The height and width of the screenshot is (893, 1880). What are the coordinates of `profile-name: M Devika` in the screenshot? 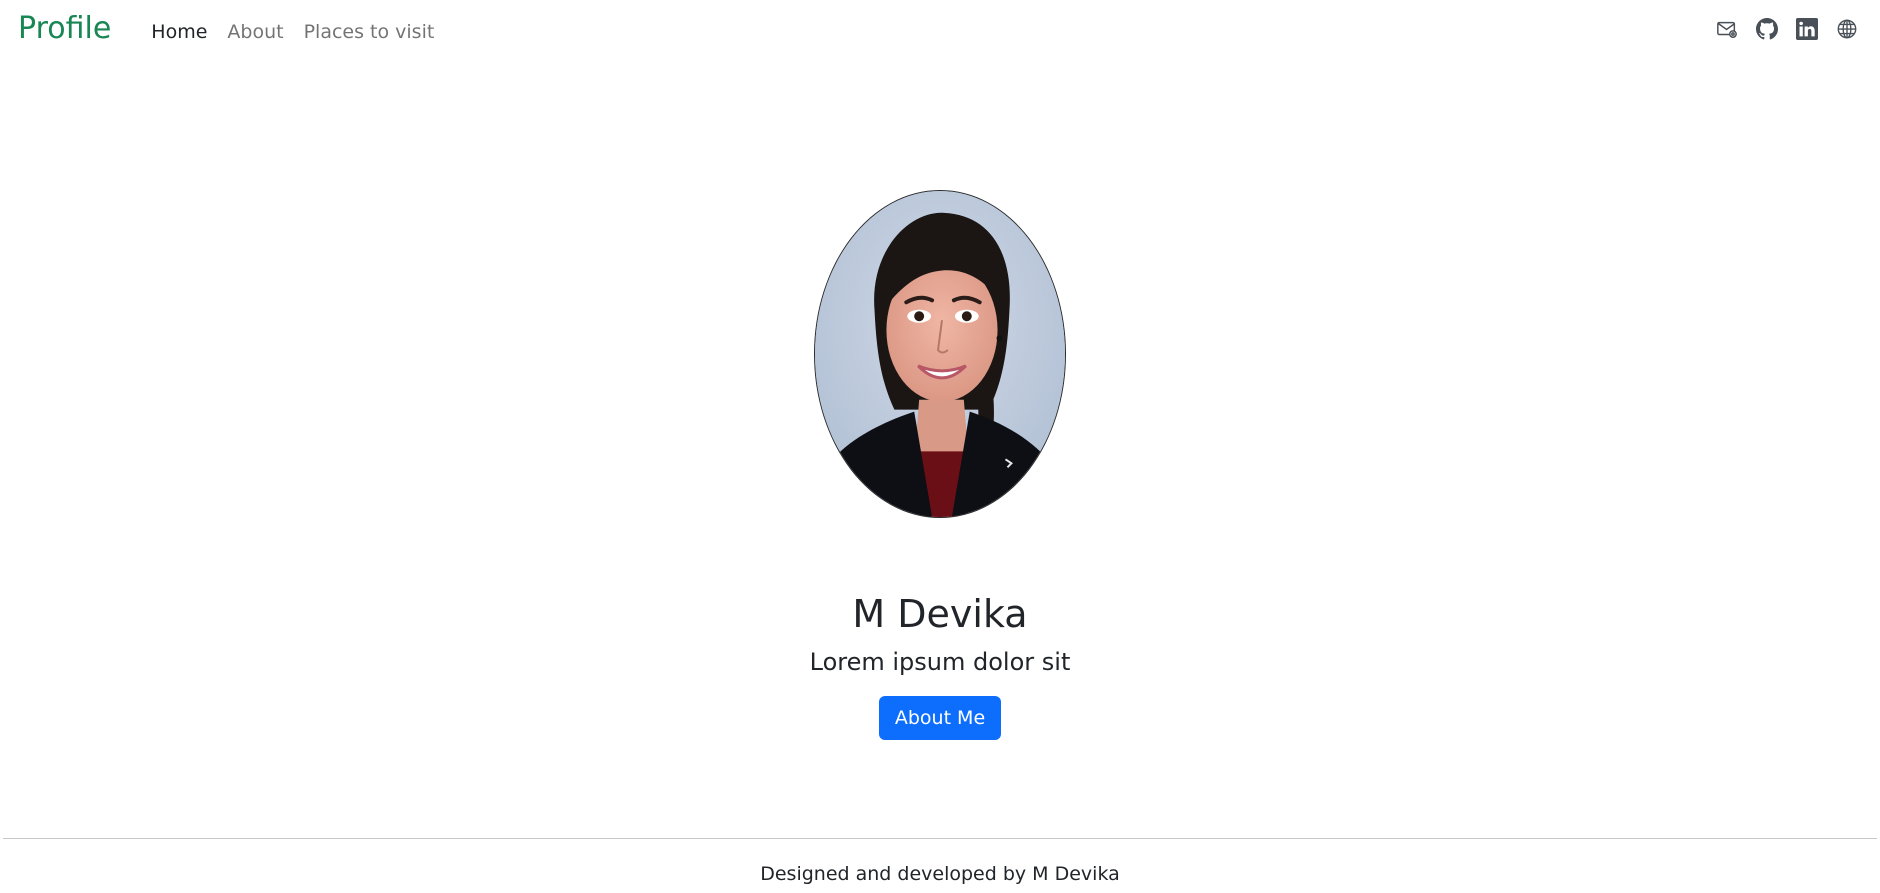 It's located at (940, 614).